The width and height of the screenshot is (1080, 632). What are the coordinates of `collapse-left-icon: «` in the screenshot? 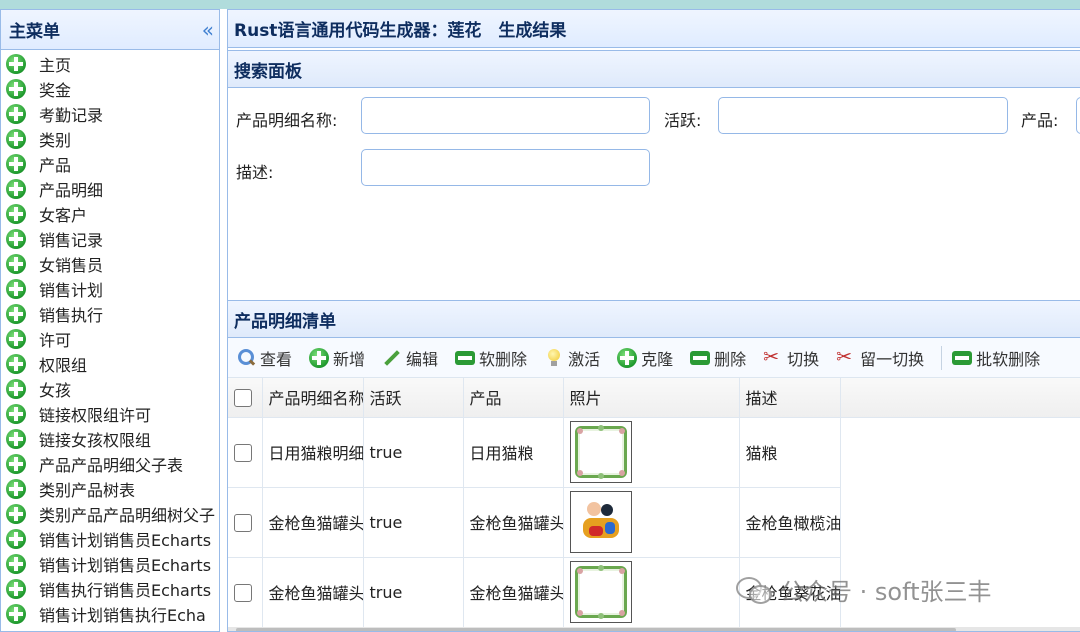 It's located at (208, 30).